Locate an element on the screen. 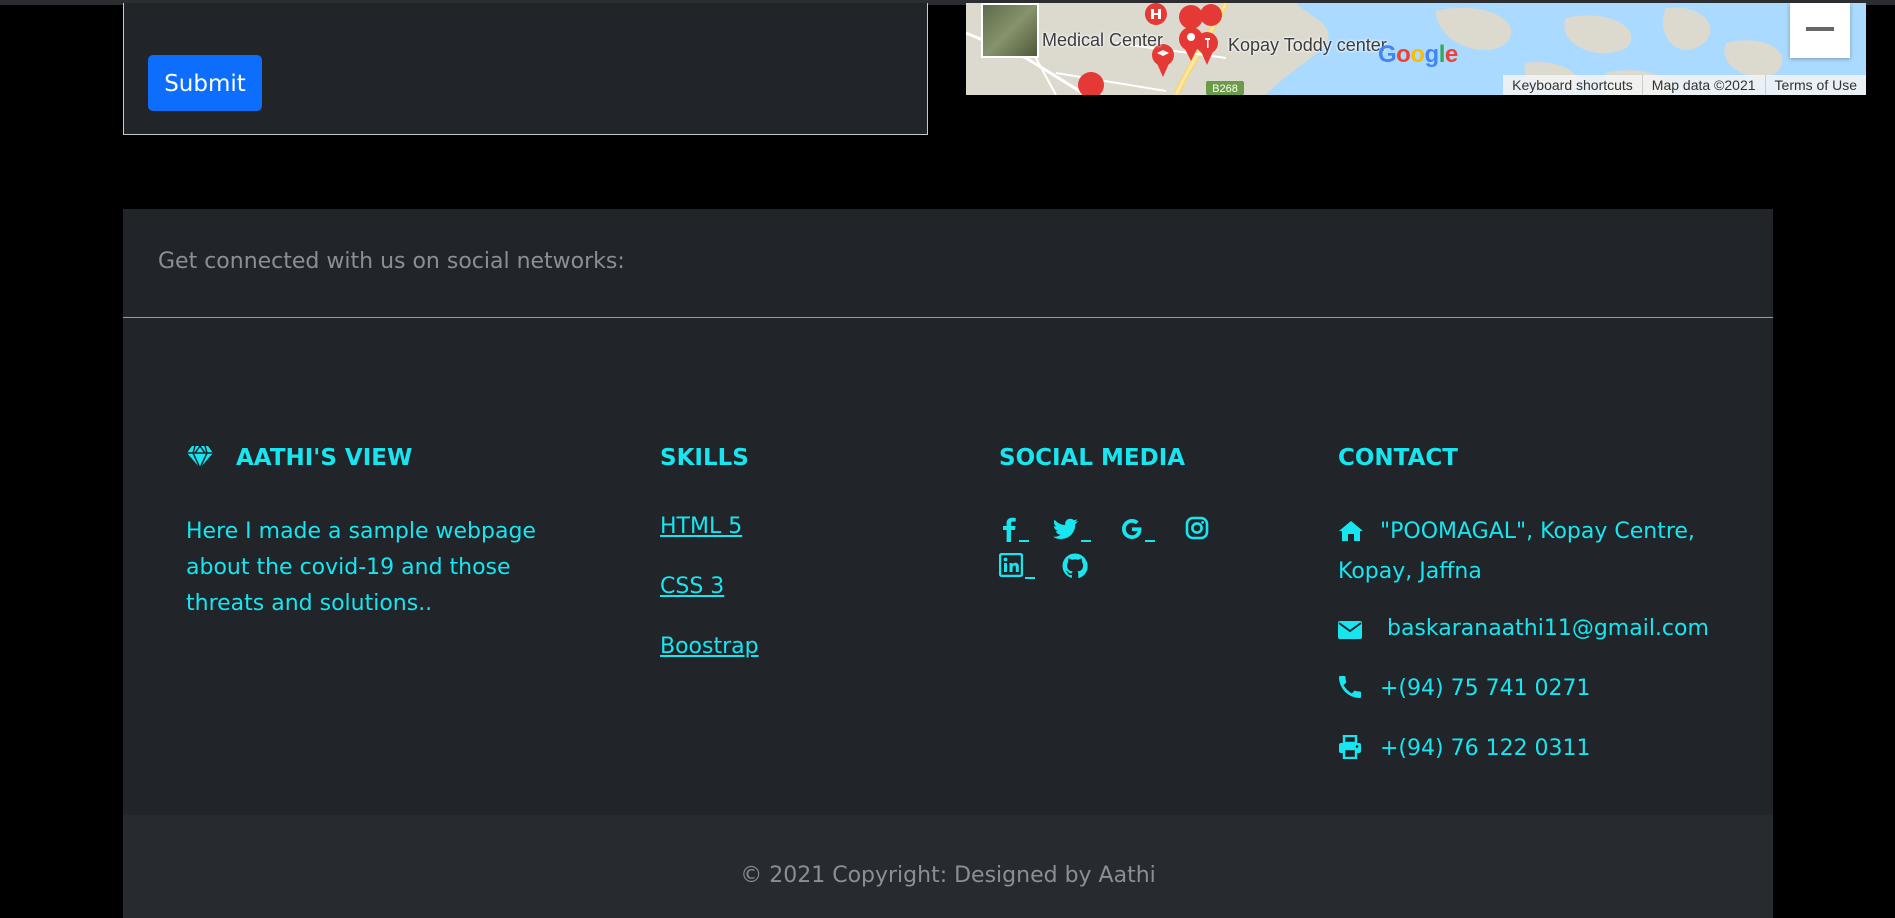 The image size is (1895, 918). skill-link-html5: HTML 5 is located at coordinates (701, 526).